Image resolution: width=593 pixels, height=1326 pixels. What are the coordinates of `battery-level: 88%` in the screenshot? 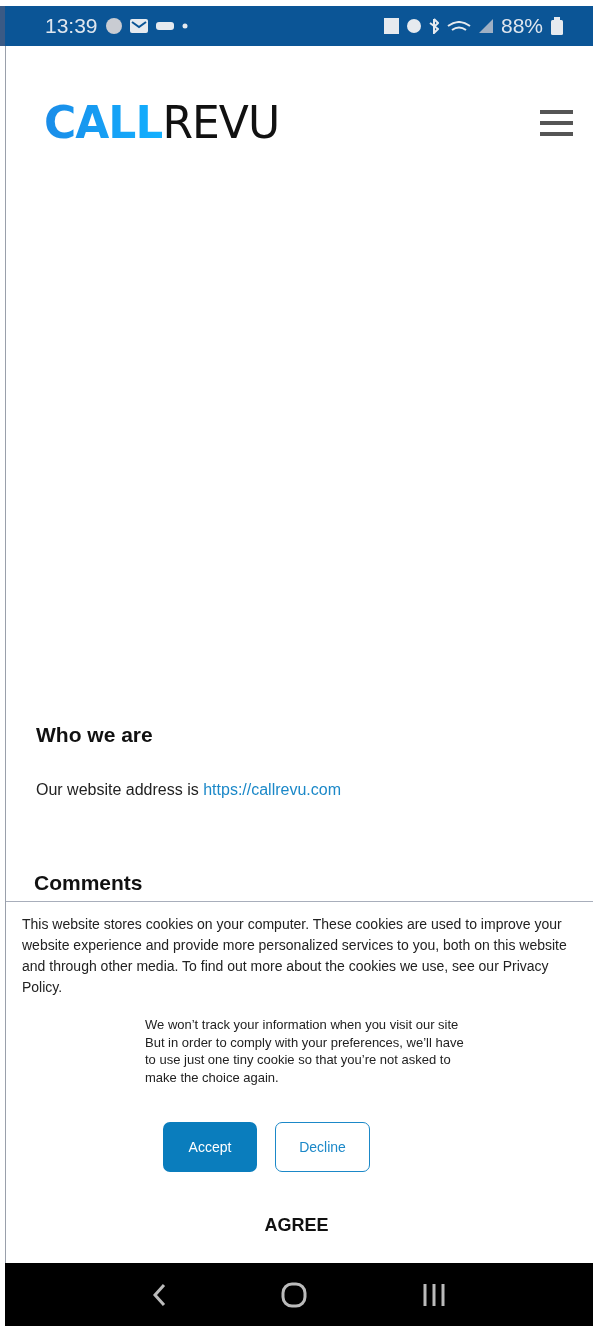 It's located at (521, 26).